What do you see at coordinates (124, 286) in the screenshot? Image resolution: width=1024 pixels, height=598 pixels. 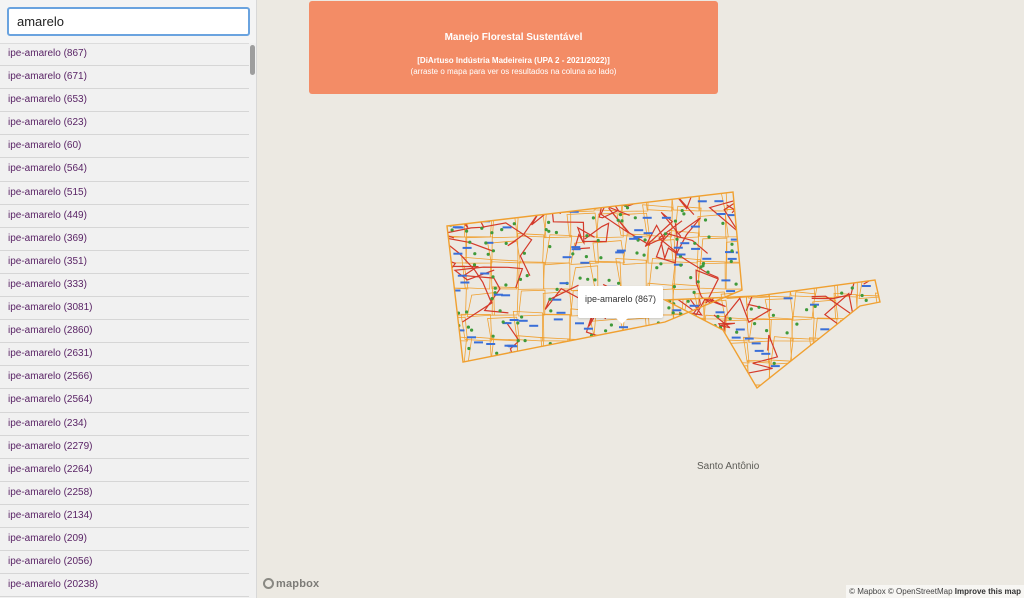 I see `result-item: ipe-amarelo (333)` at bounding box center [124, 286].